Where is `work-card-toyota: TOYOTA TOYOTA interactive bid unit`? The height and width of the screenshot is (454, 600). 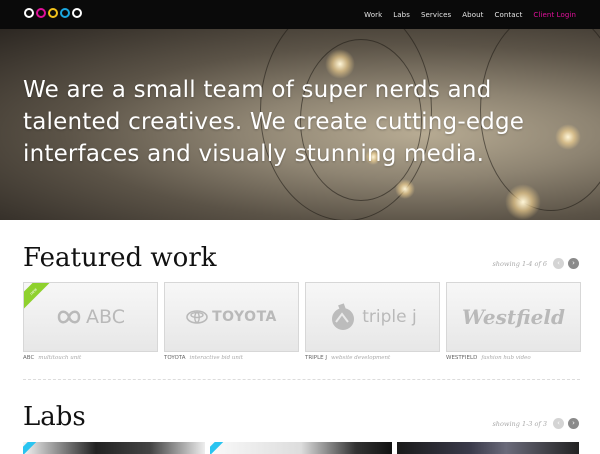
work-card-toyota: TOYOTA TOYOTA interactive bid unit is located at coordinates (231, 321).